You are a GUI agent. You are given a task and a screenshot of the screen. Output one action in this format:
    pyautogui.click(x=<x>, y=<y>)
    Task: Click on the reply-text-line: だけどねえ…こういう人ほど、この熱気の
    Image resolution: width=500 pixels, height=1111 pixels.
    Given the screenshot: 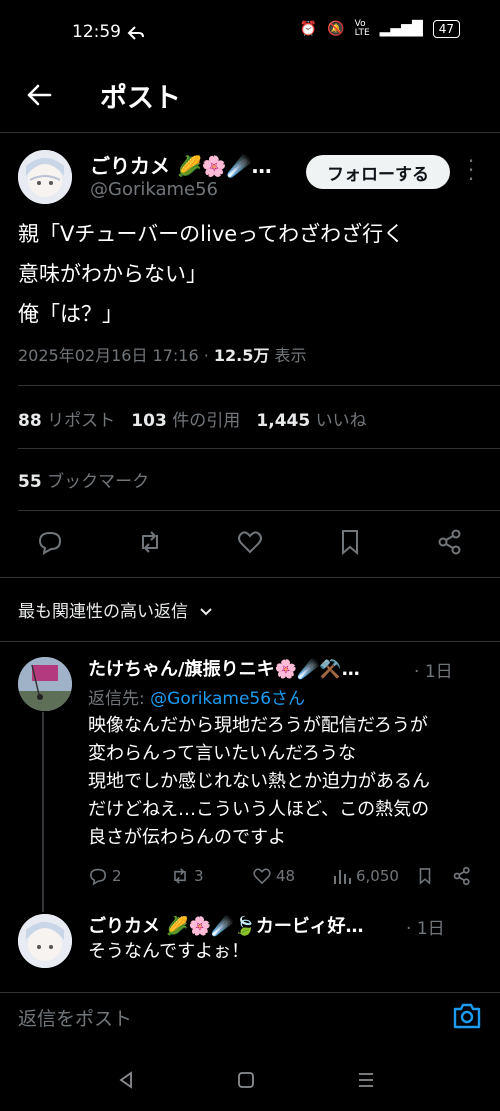 What is the action you would take?
    pyautogui.click(x=259, y=809)
    